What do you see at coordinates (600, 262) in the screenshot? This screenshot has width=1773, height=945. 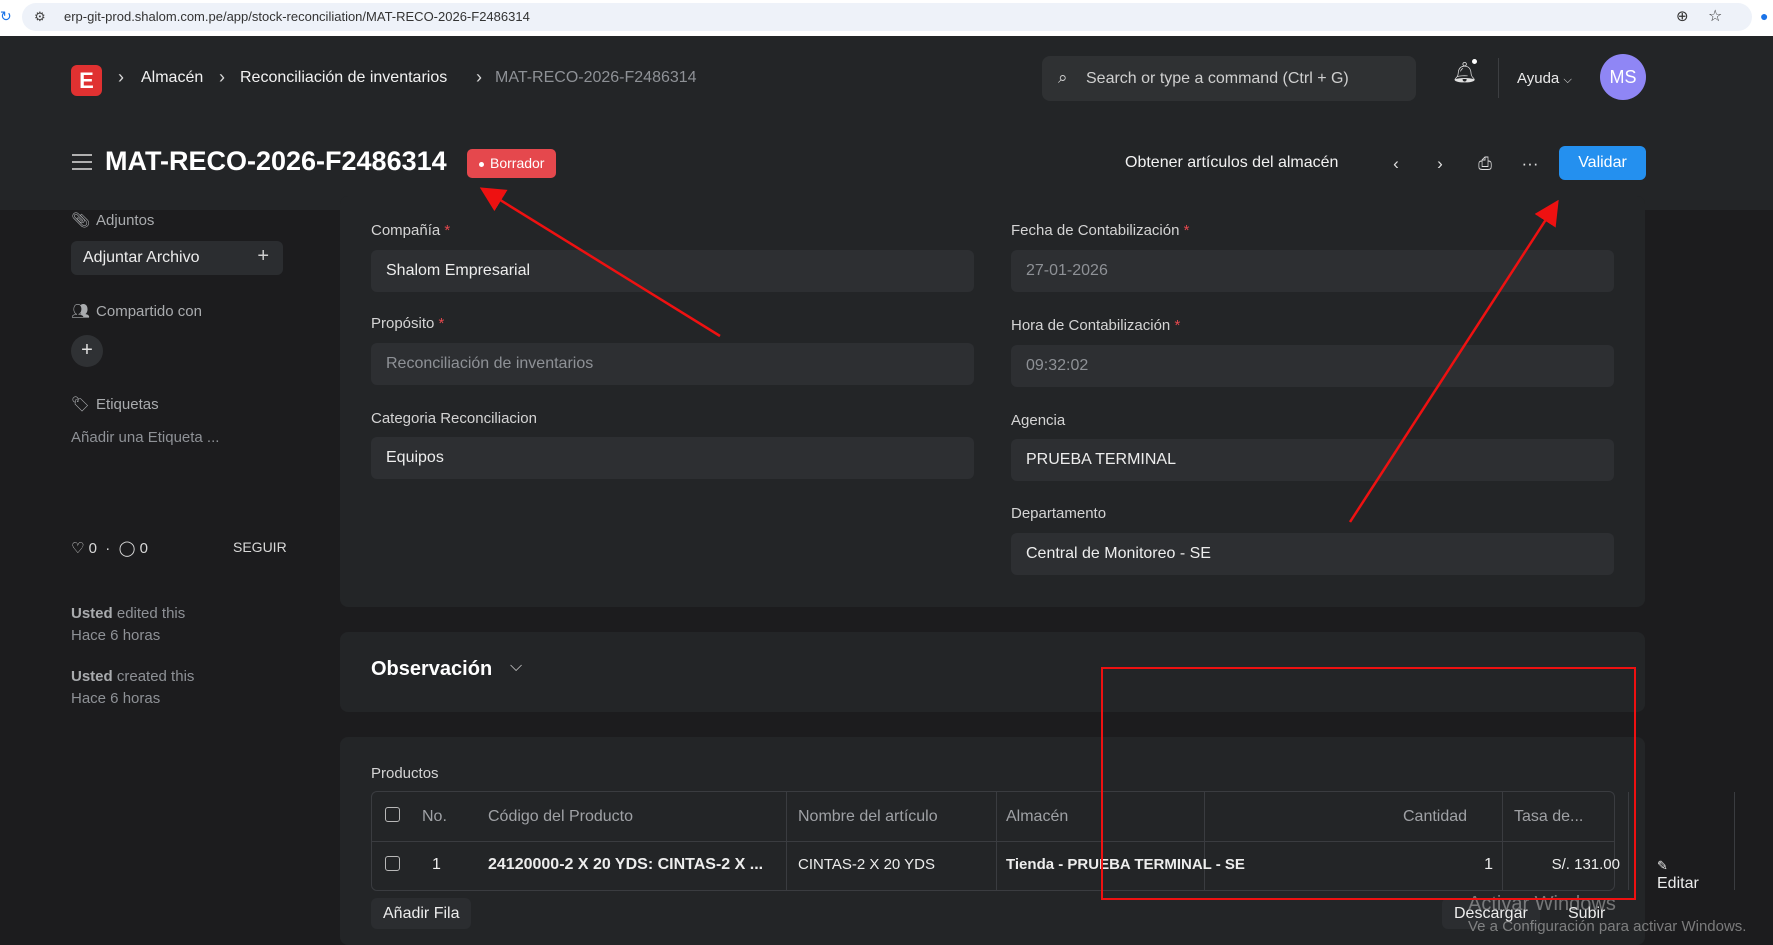 I see `annotation-arrow-status` at bounding box center [600, 262].